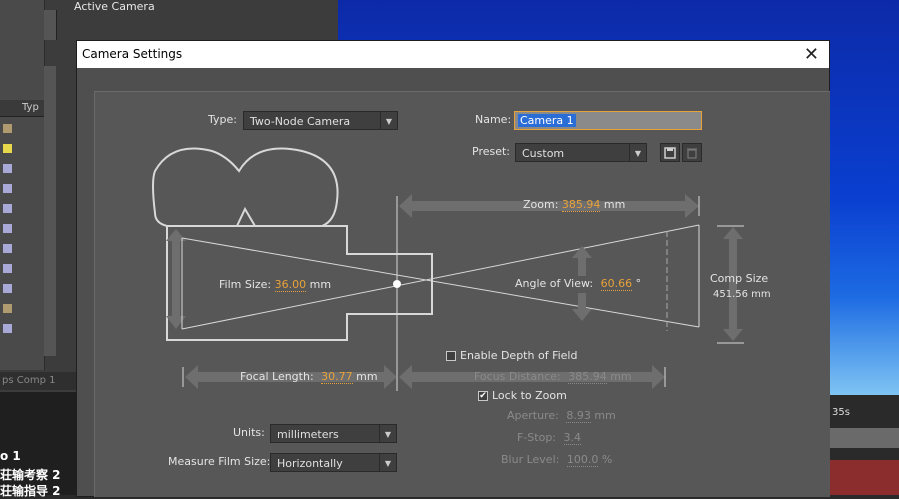 This screenshot has width=899, height=499. I want to click on comp-size-label: Comp Size, so click(739, 278).